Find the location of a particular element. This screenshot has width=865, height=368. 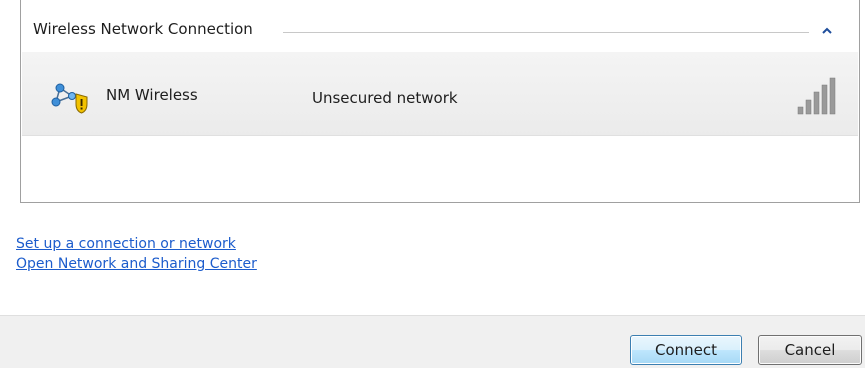

collapse-button is located at coordinates (827, 30).